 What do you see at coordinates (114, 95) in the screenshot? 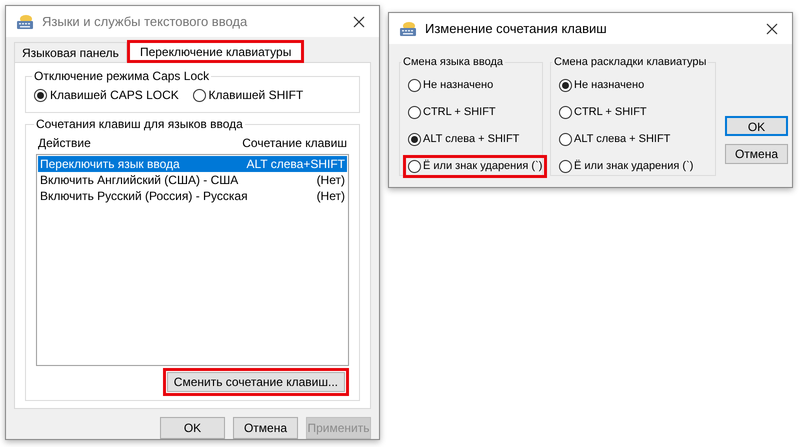
I see `radio-label: Клавишей CAPS LOCK` at bounding box center [114, 95].